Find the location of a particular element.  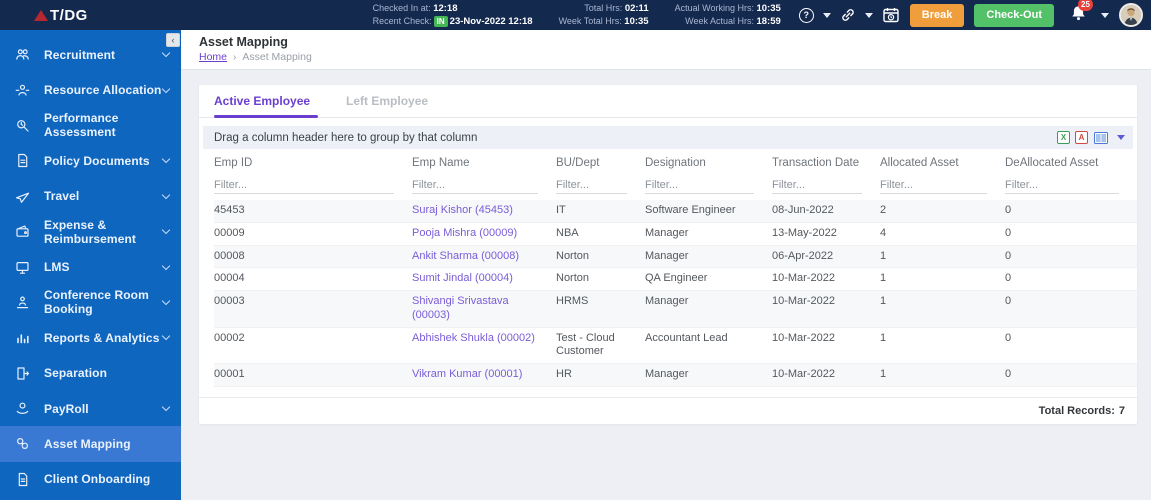

conference-room-icon is located at coordinates (22, 302).